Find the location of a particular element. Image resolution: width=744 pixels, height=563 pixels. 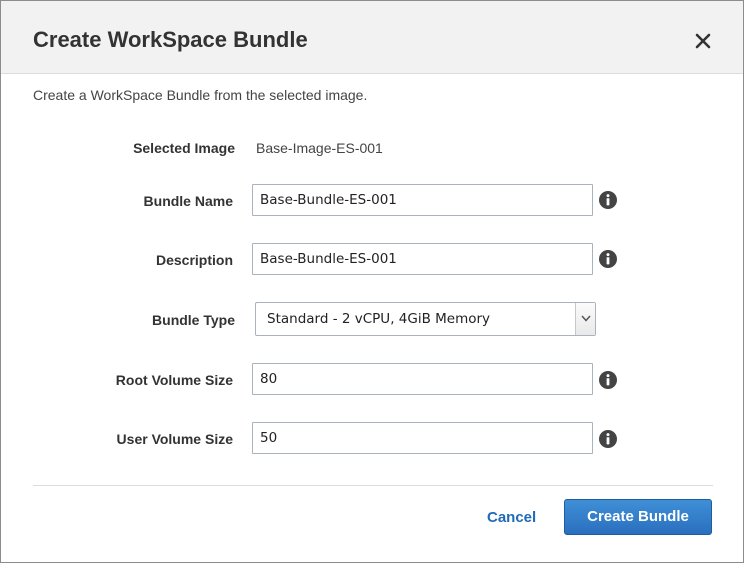

user-volume-size-label: User Volume Size is located at coordinates (174, 439).